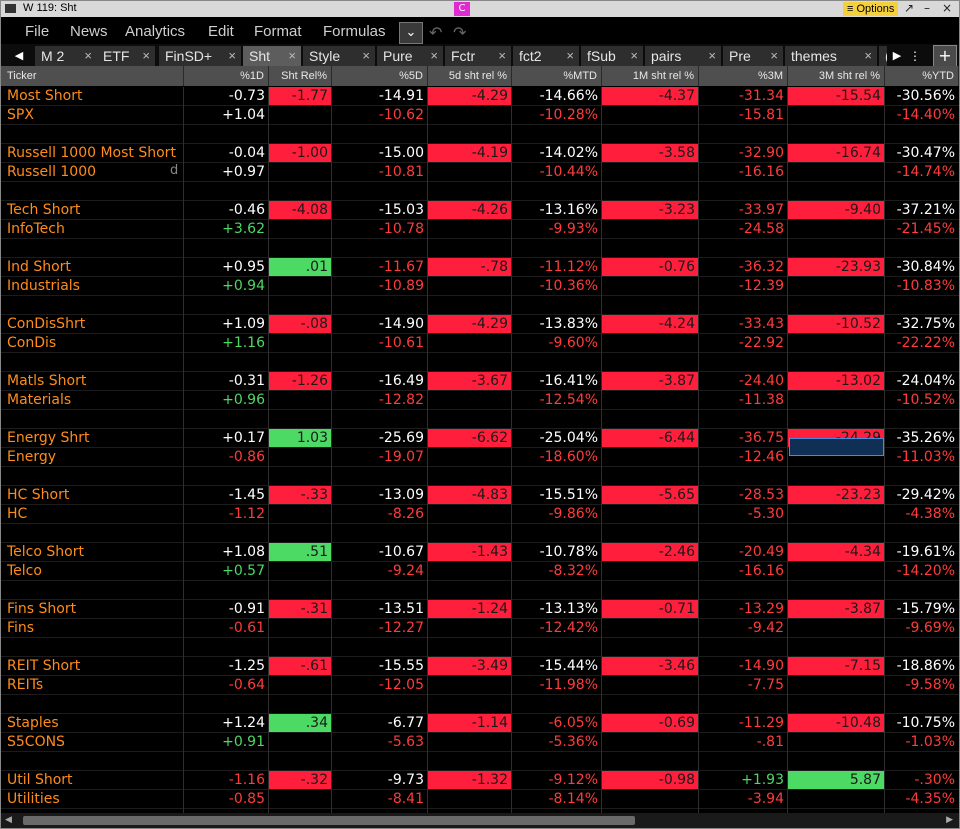 The width and height of the screenshot is (960, 829). Describe the element at coordinates (380, 609) in the screenshot. I see `value-cell: -13.51` at that location.